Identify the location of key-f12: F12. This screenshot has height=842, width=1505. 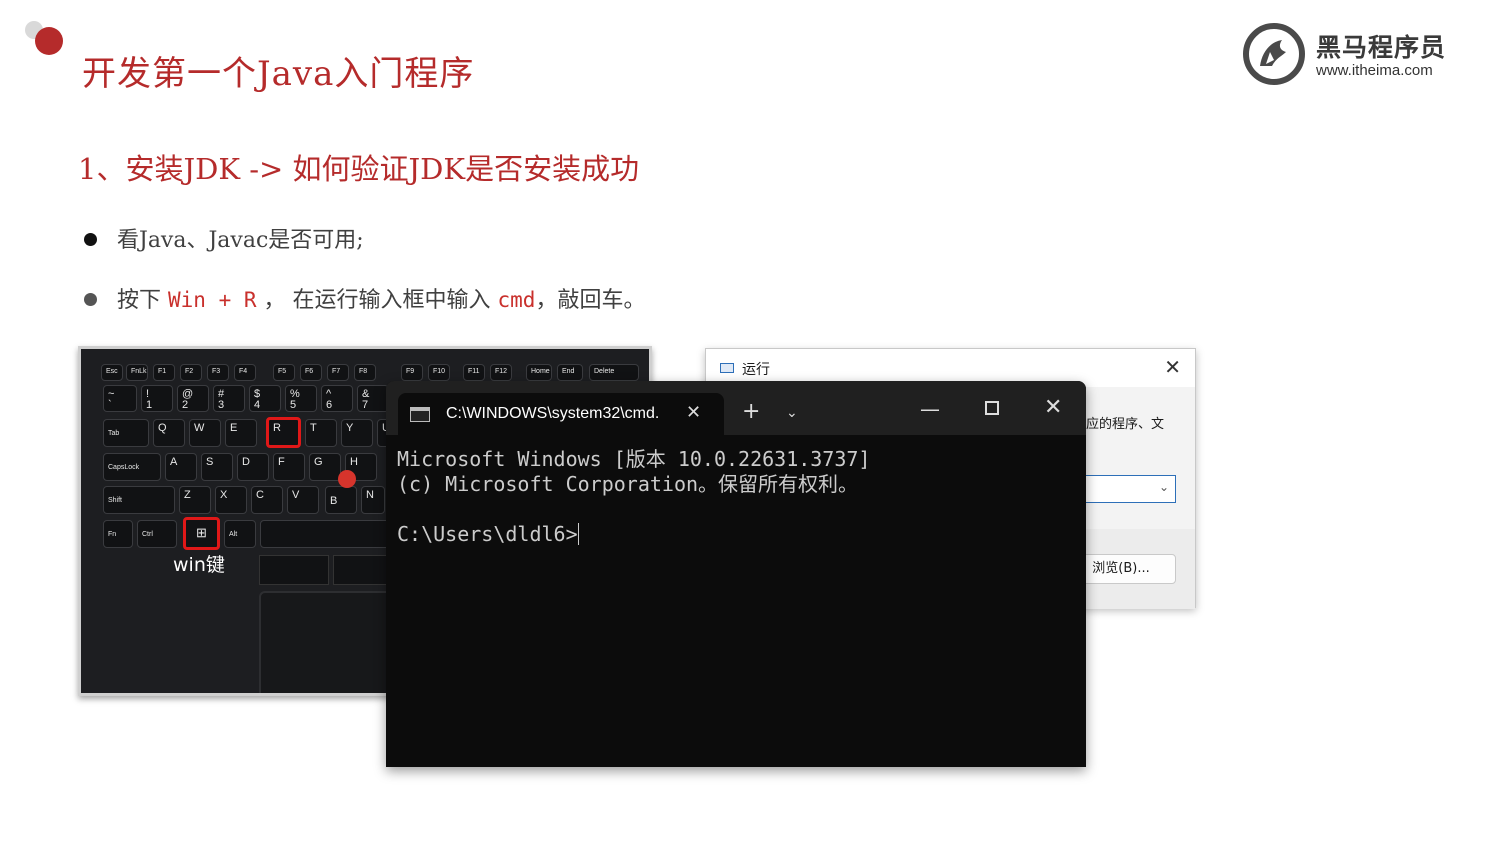
(501, 372).